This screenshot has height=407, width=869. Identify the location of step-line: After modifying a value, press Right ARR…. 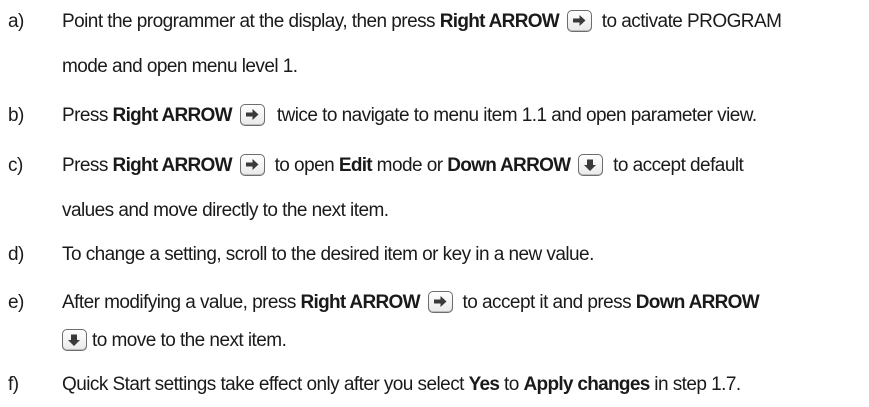
(411, 302).